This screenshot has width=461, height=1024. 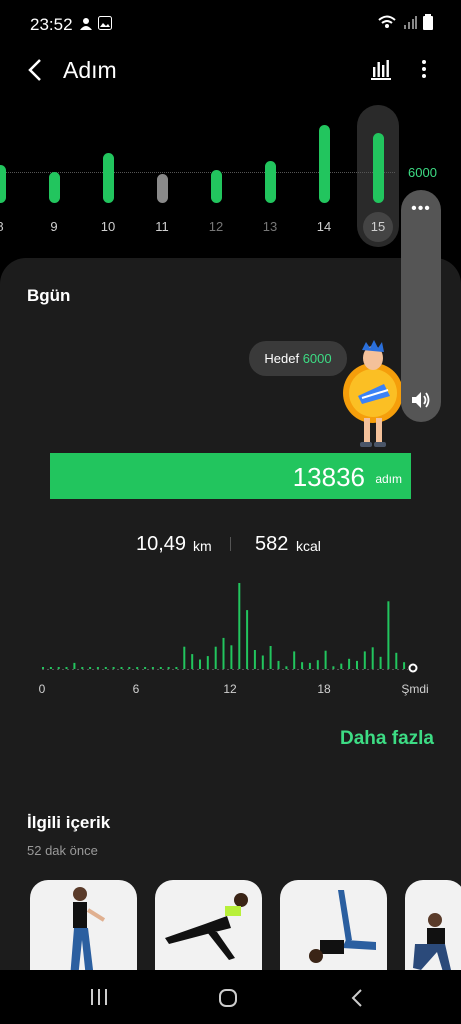 I want to click on volume-panel: •••, so click(x=421, y=306).